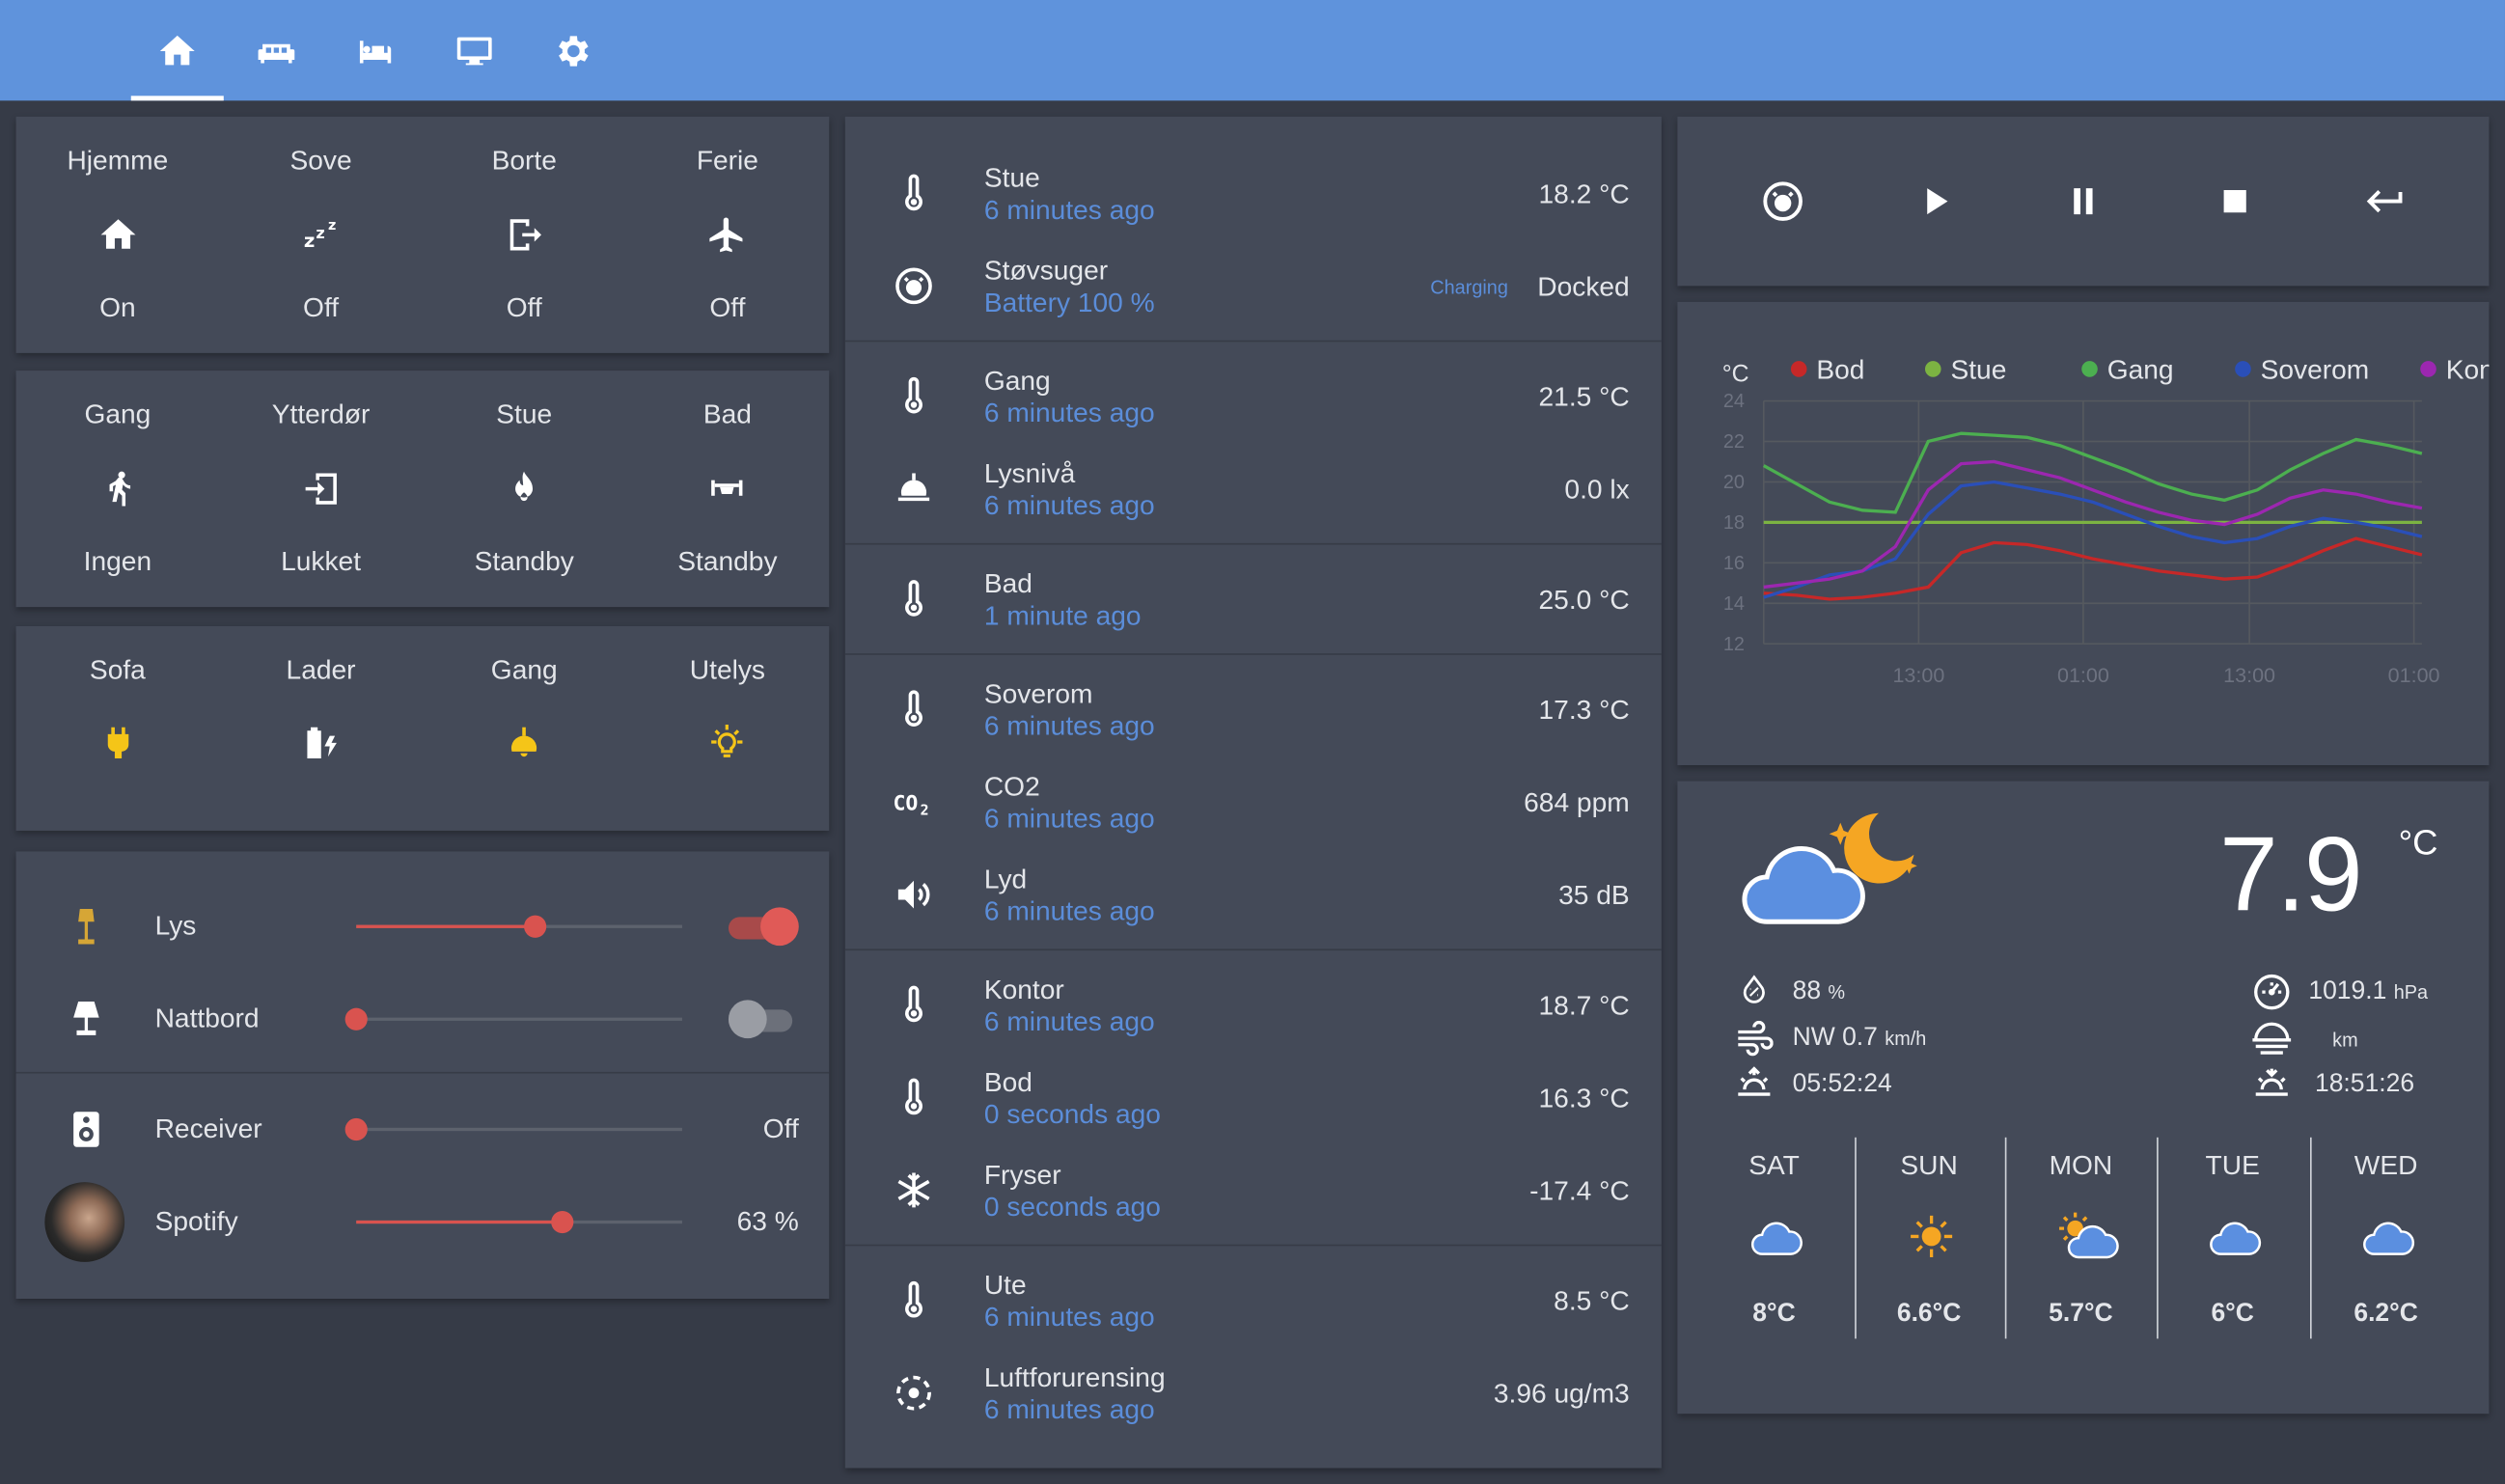  I want to click on entity-row: Luftforurensing 6 minutes ago 3.96 ug/m3, so click(1253, 1393).